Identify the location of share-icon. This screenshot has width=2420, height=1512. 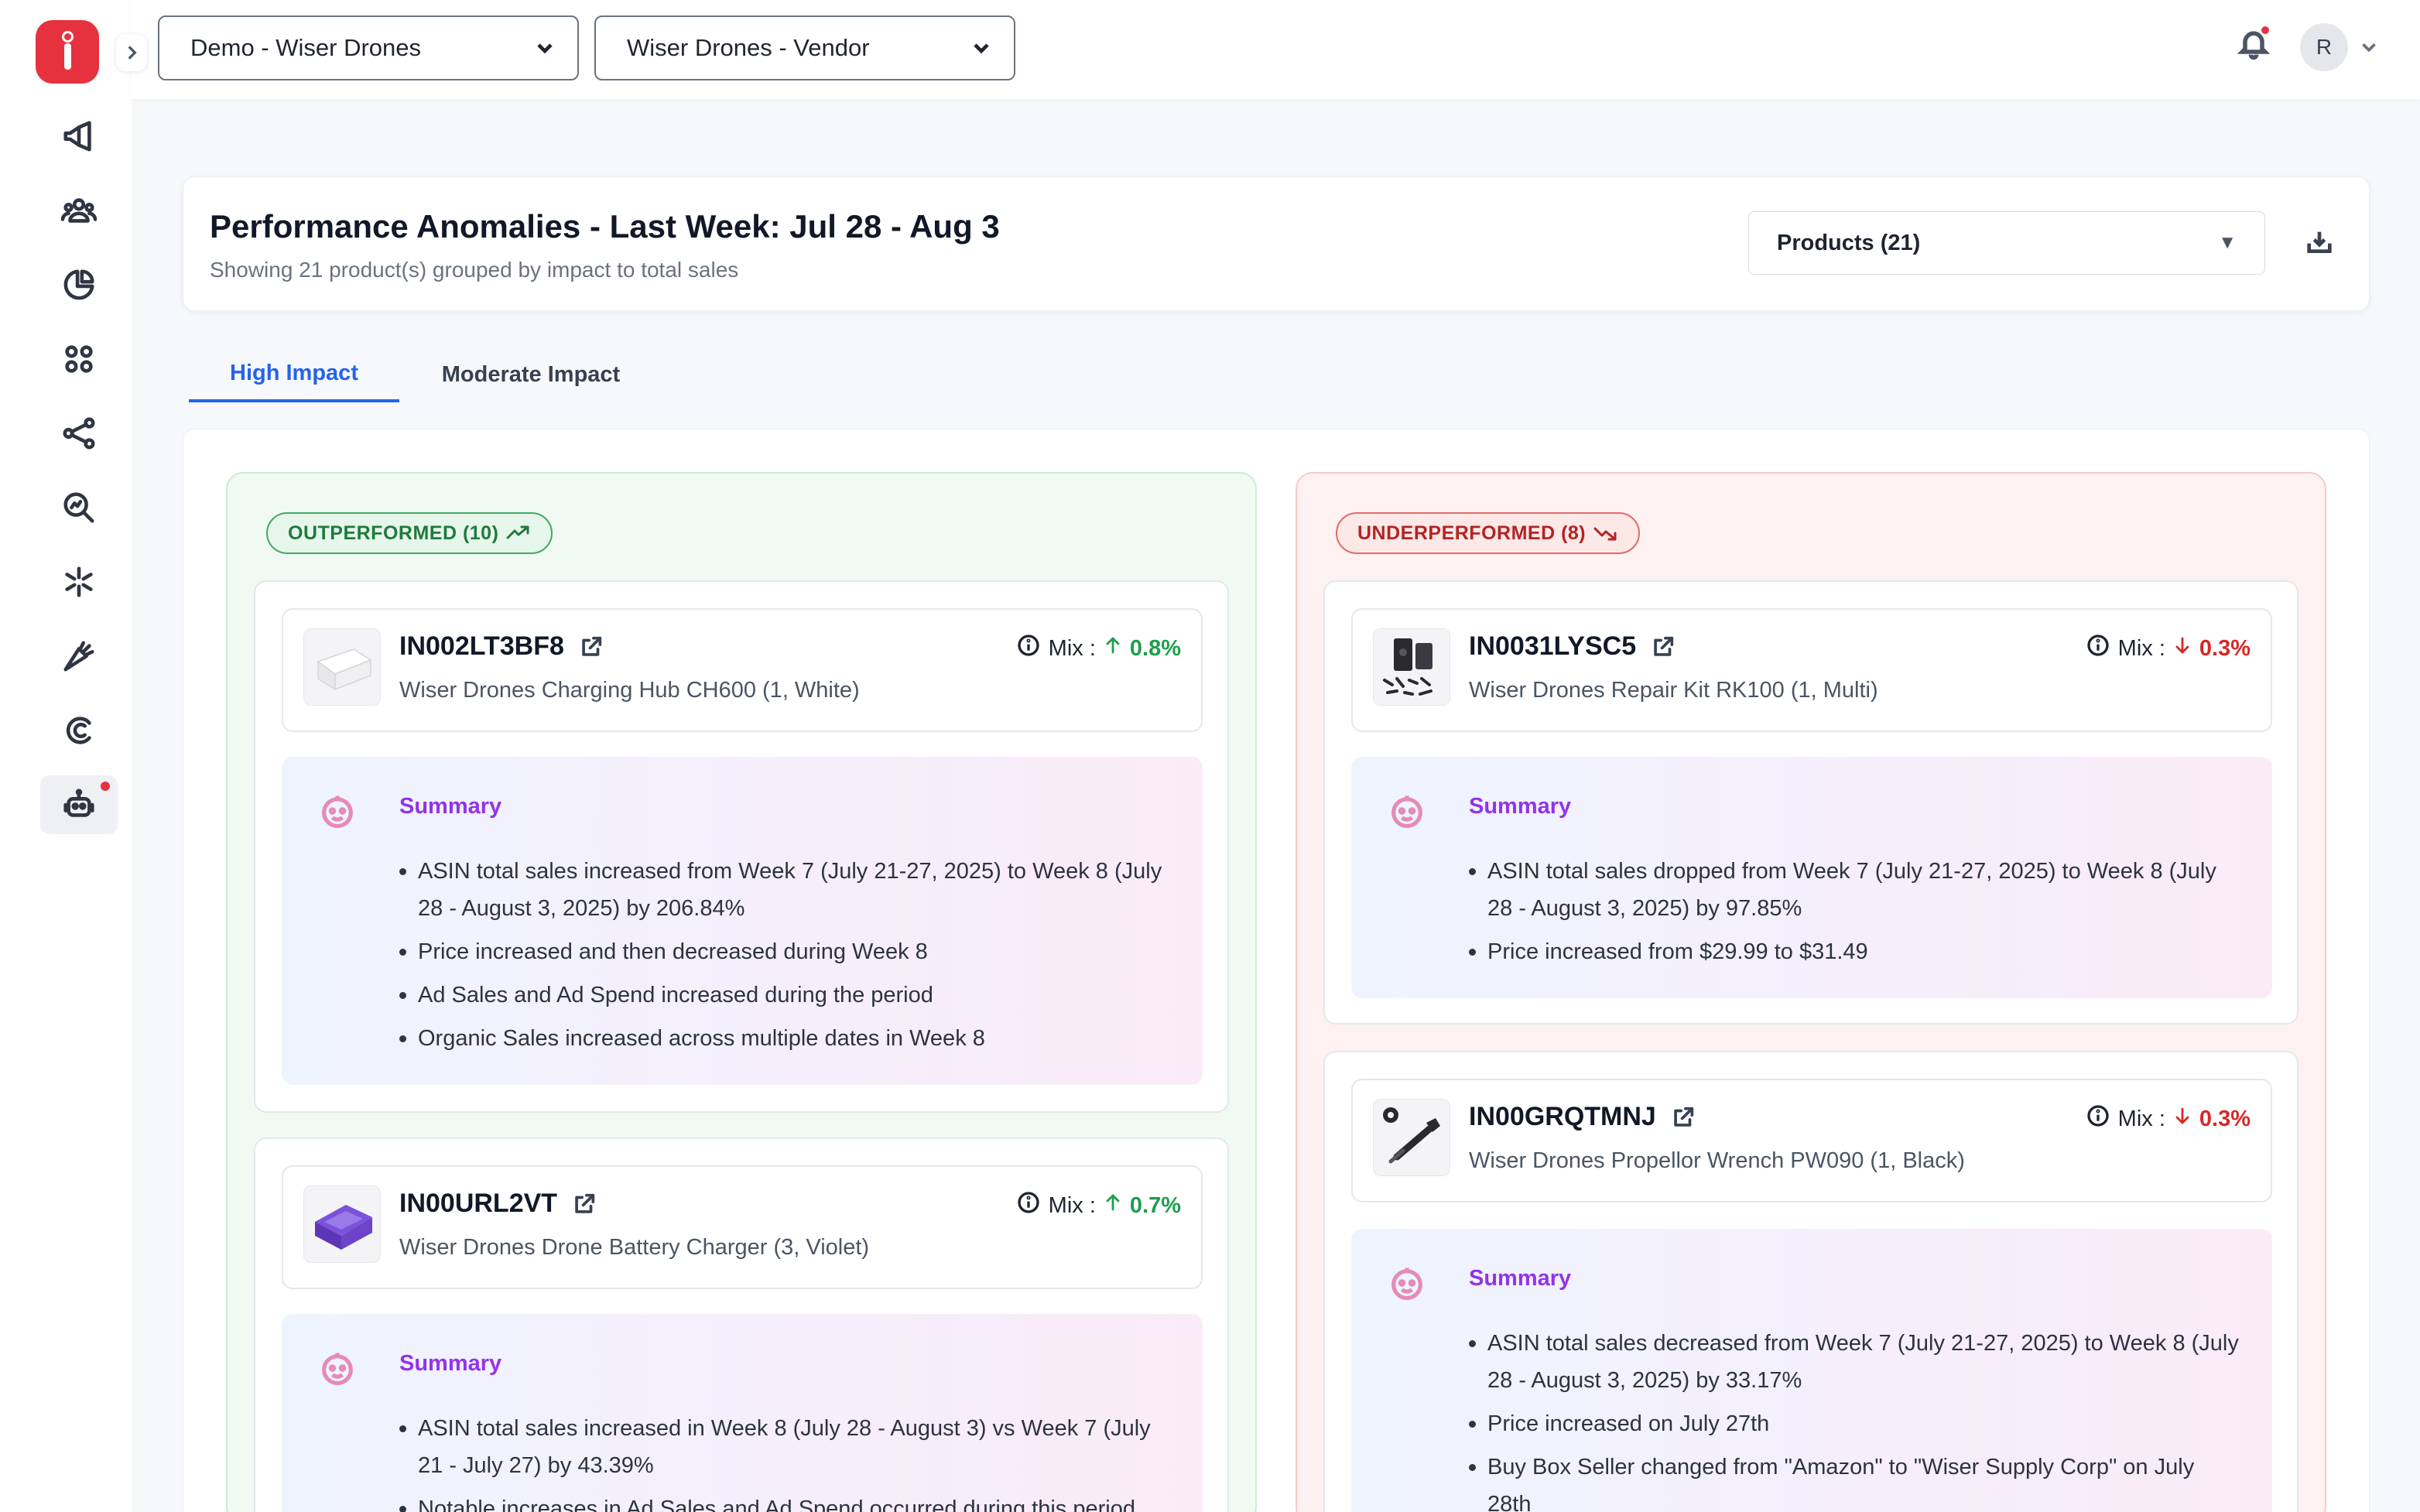
(79, 434).